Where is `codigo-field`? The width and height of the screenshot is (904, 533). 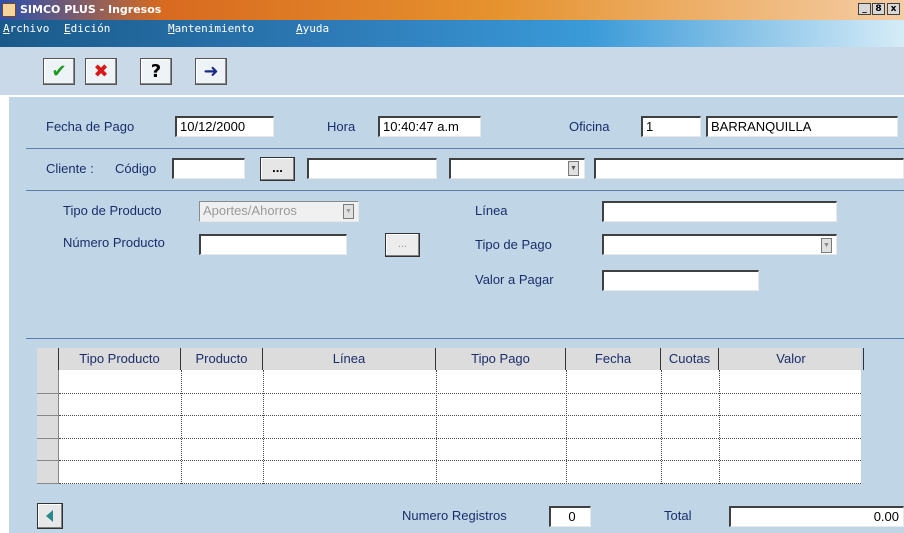
codigo-field is located at coordinates (208, 168).